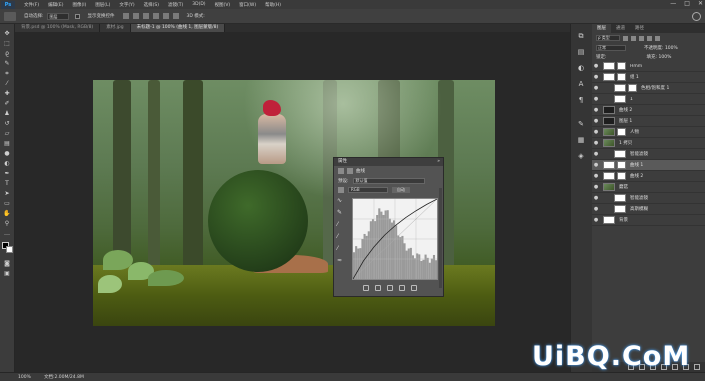 The image size is (705, 381). What do you see at coordinates (7, 123) in the screenshot?
I see `history-brush-icon: ↺` at bounding box center [7, 123].